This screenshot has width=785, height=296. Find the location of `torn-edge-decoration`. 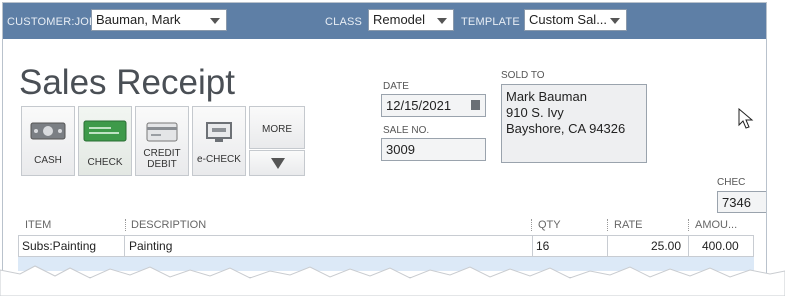

torn-edge-decoration is located at coordinates (392, 280).